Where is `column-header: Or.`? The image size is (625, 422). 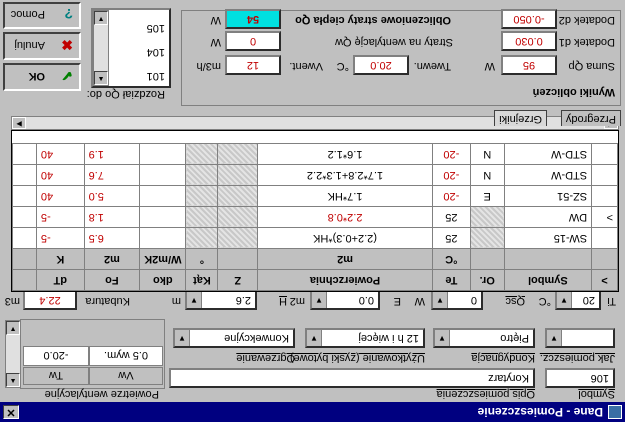
column-header: Or. is located at coordinates (487, 280).